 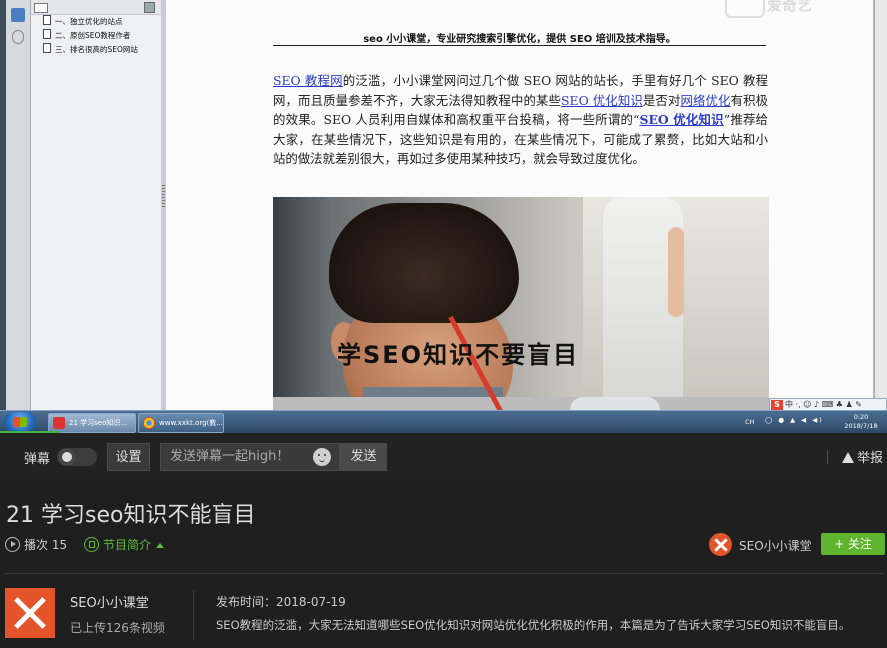 What do you see at coordinates (149, 7) in the screenshot?
I see `expand-icon` at bounding box center [149, 7].